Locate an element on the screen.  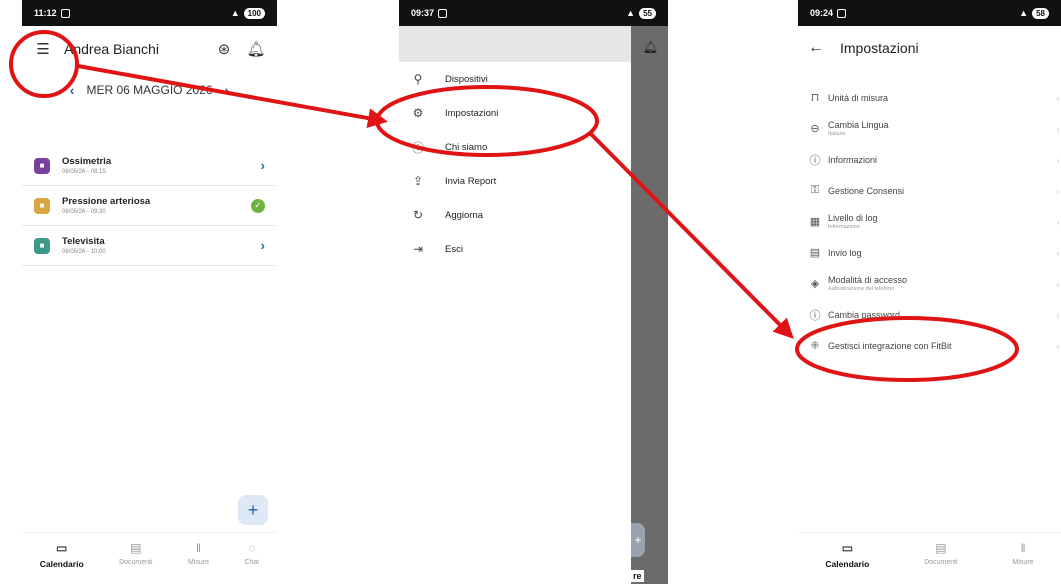
menu-label: Aggiorna is located at coordinates (464, 215).